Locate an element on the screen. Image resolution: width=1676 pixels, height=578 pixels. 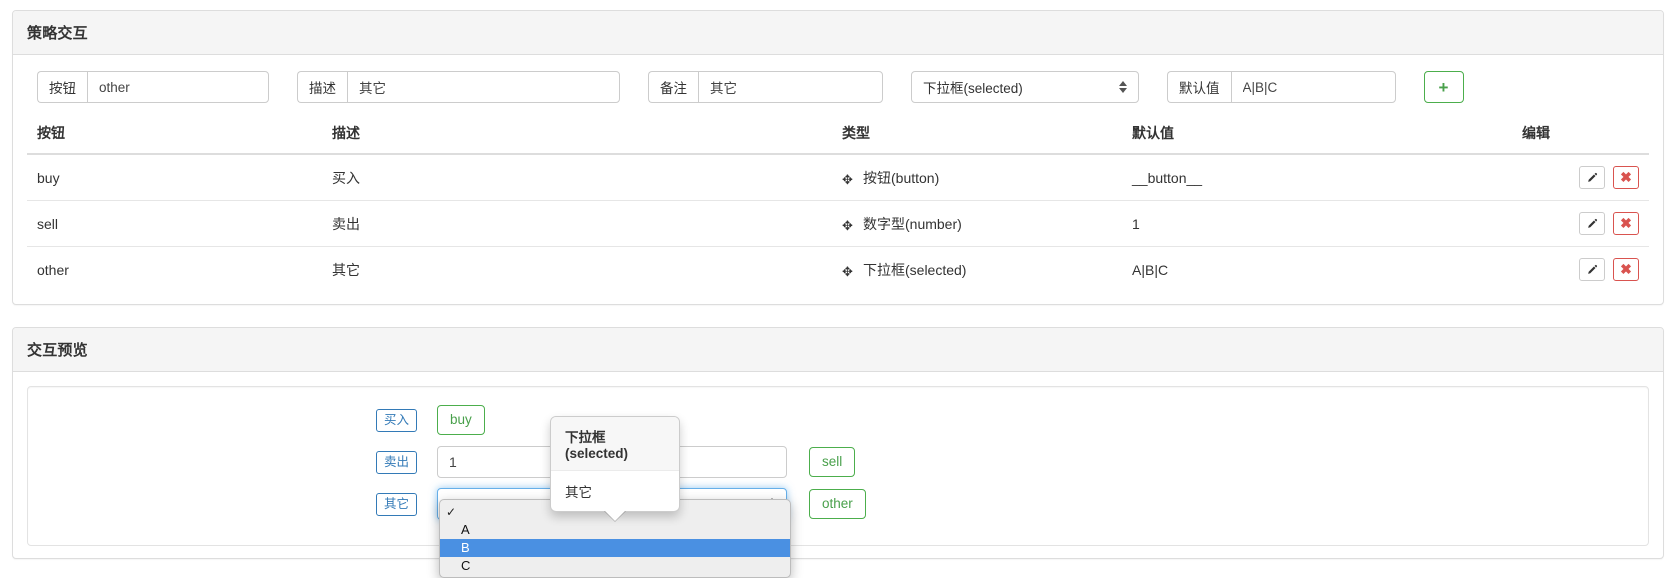
type-select-value: 下拉框(selected) is located at coordinates (973, 88).